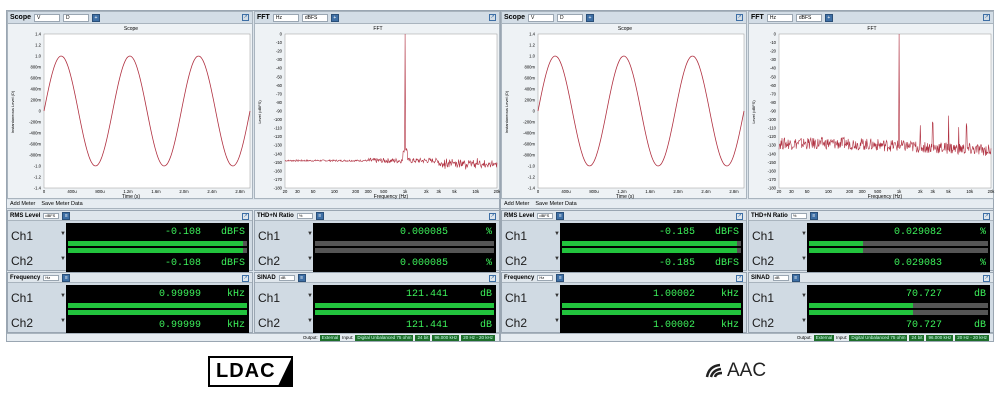  I want to click on fft-ytick-label: -130, so click(278, 145).